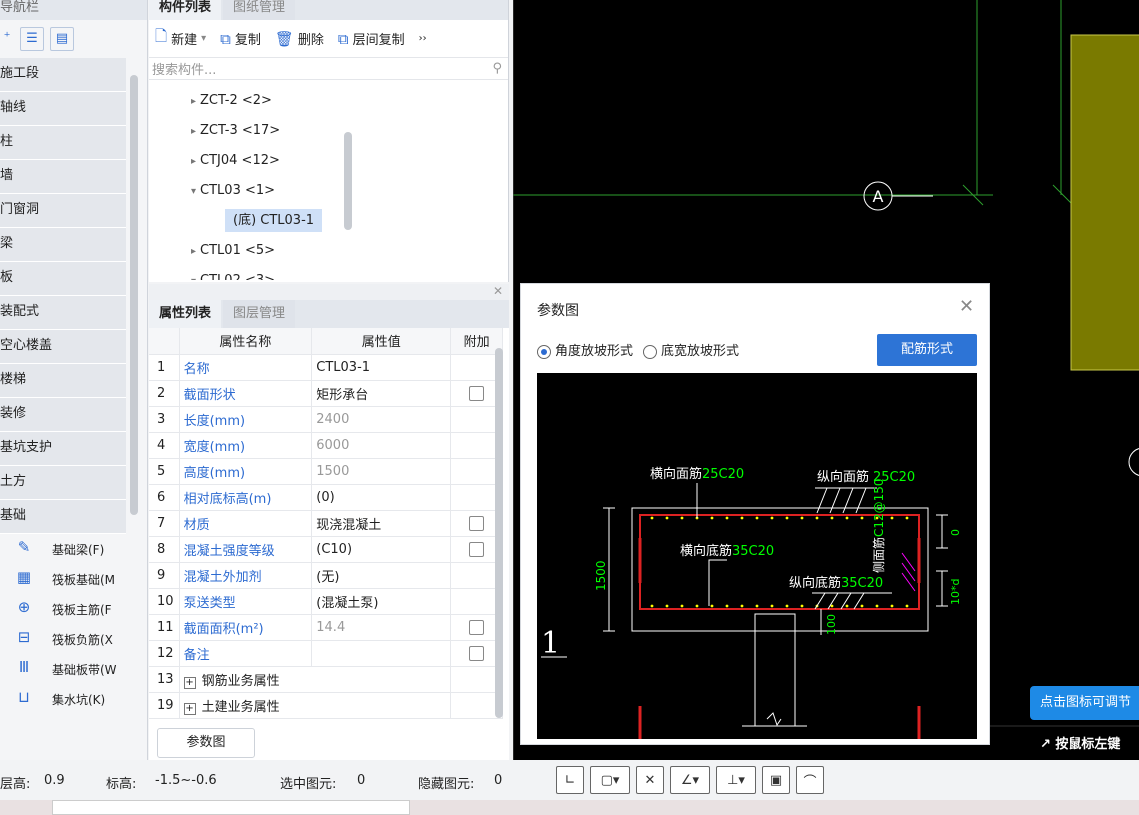 This screenshot has width=1139, height=815. Describe the element at coordinates (381, 497) in the screenshot. I see `property-value: (0)` at that location.